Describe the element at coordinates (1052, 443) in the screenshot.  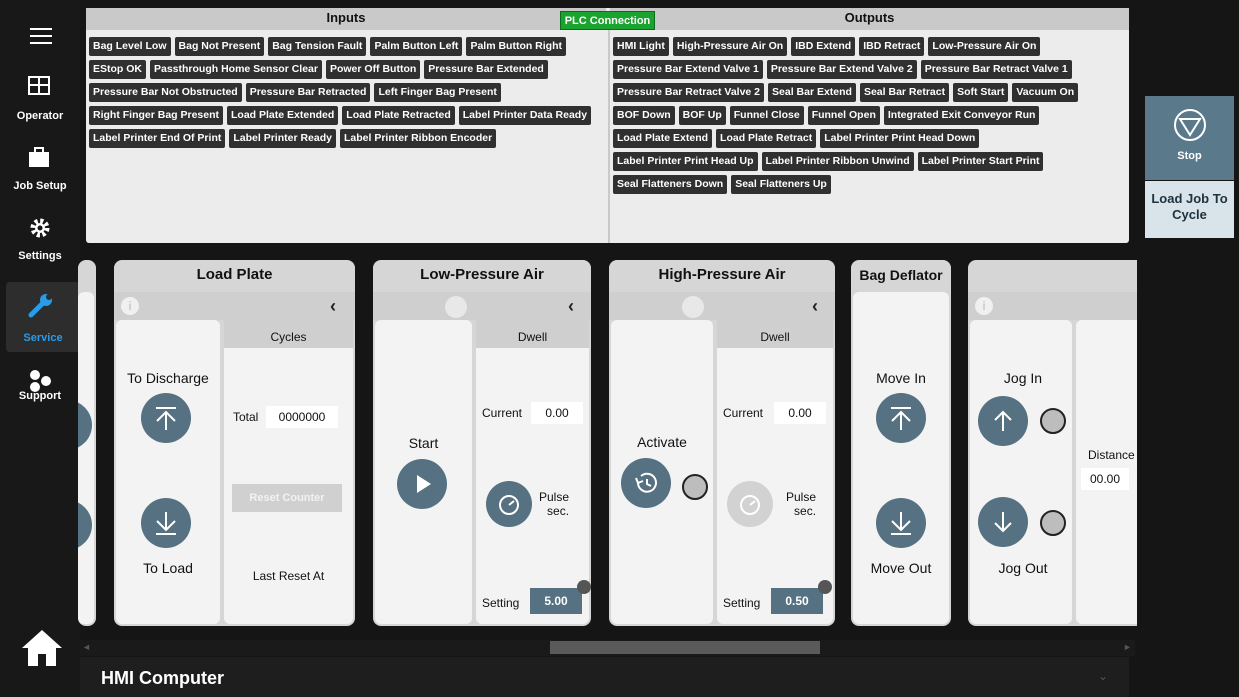
I see `jog-card: i Jog In Jog Out Distance 00.00` at that location.